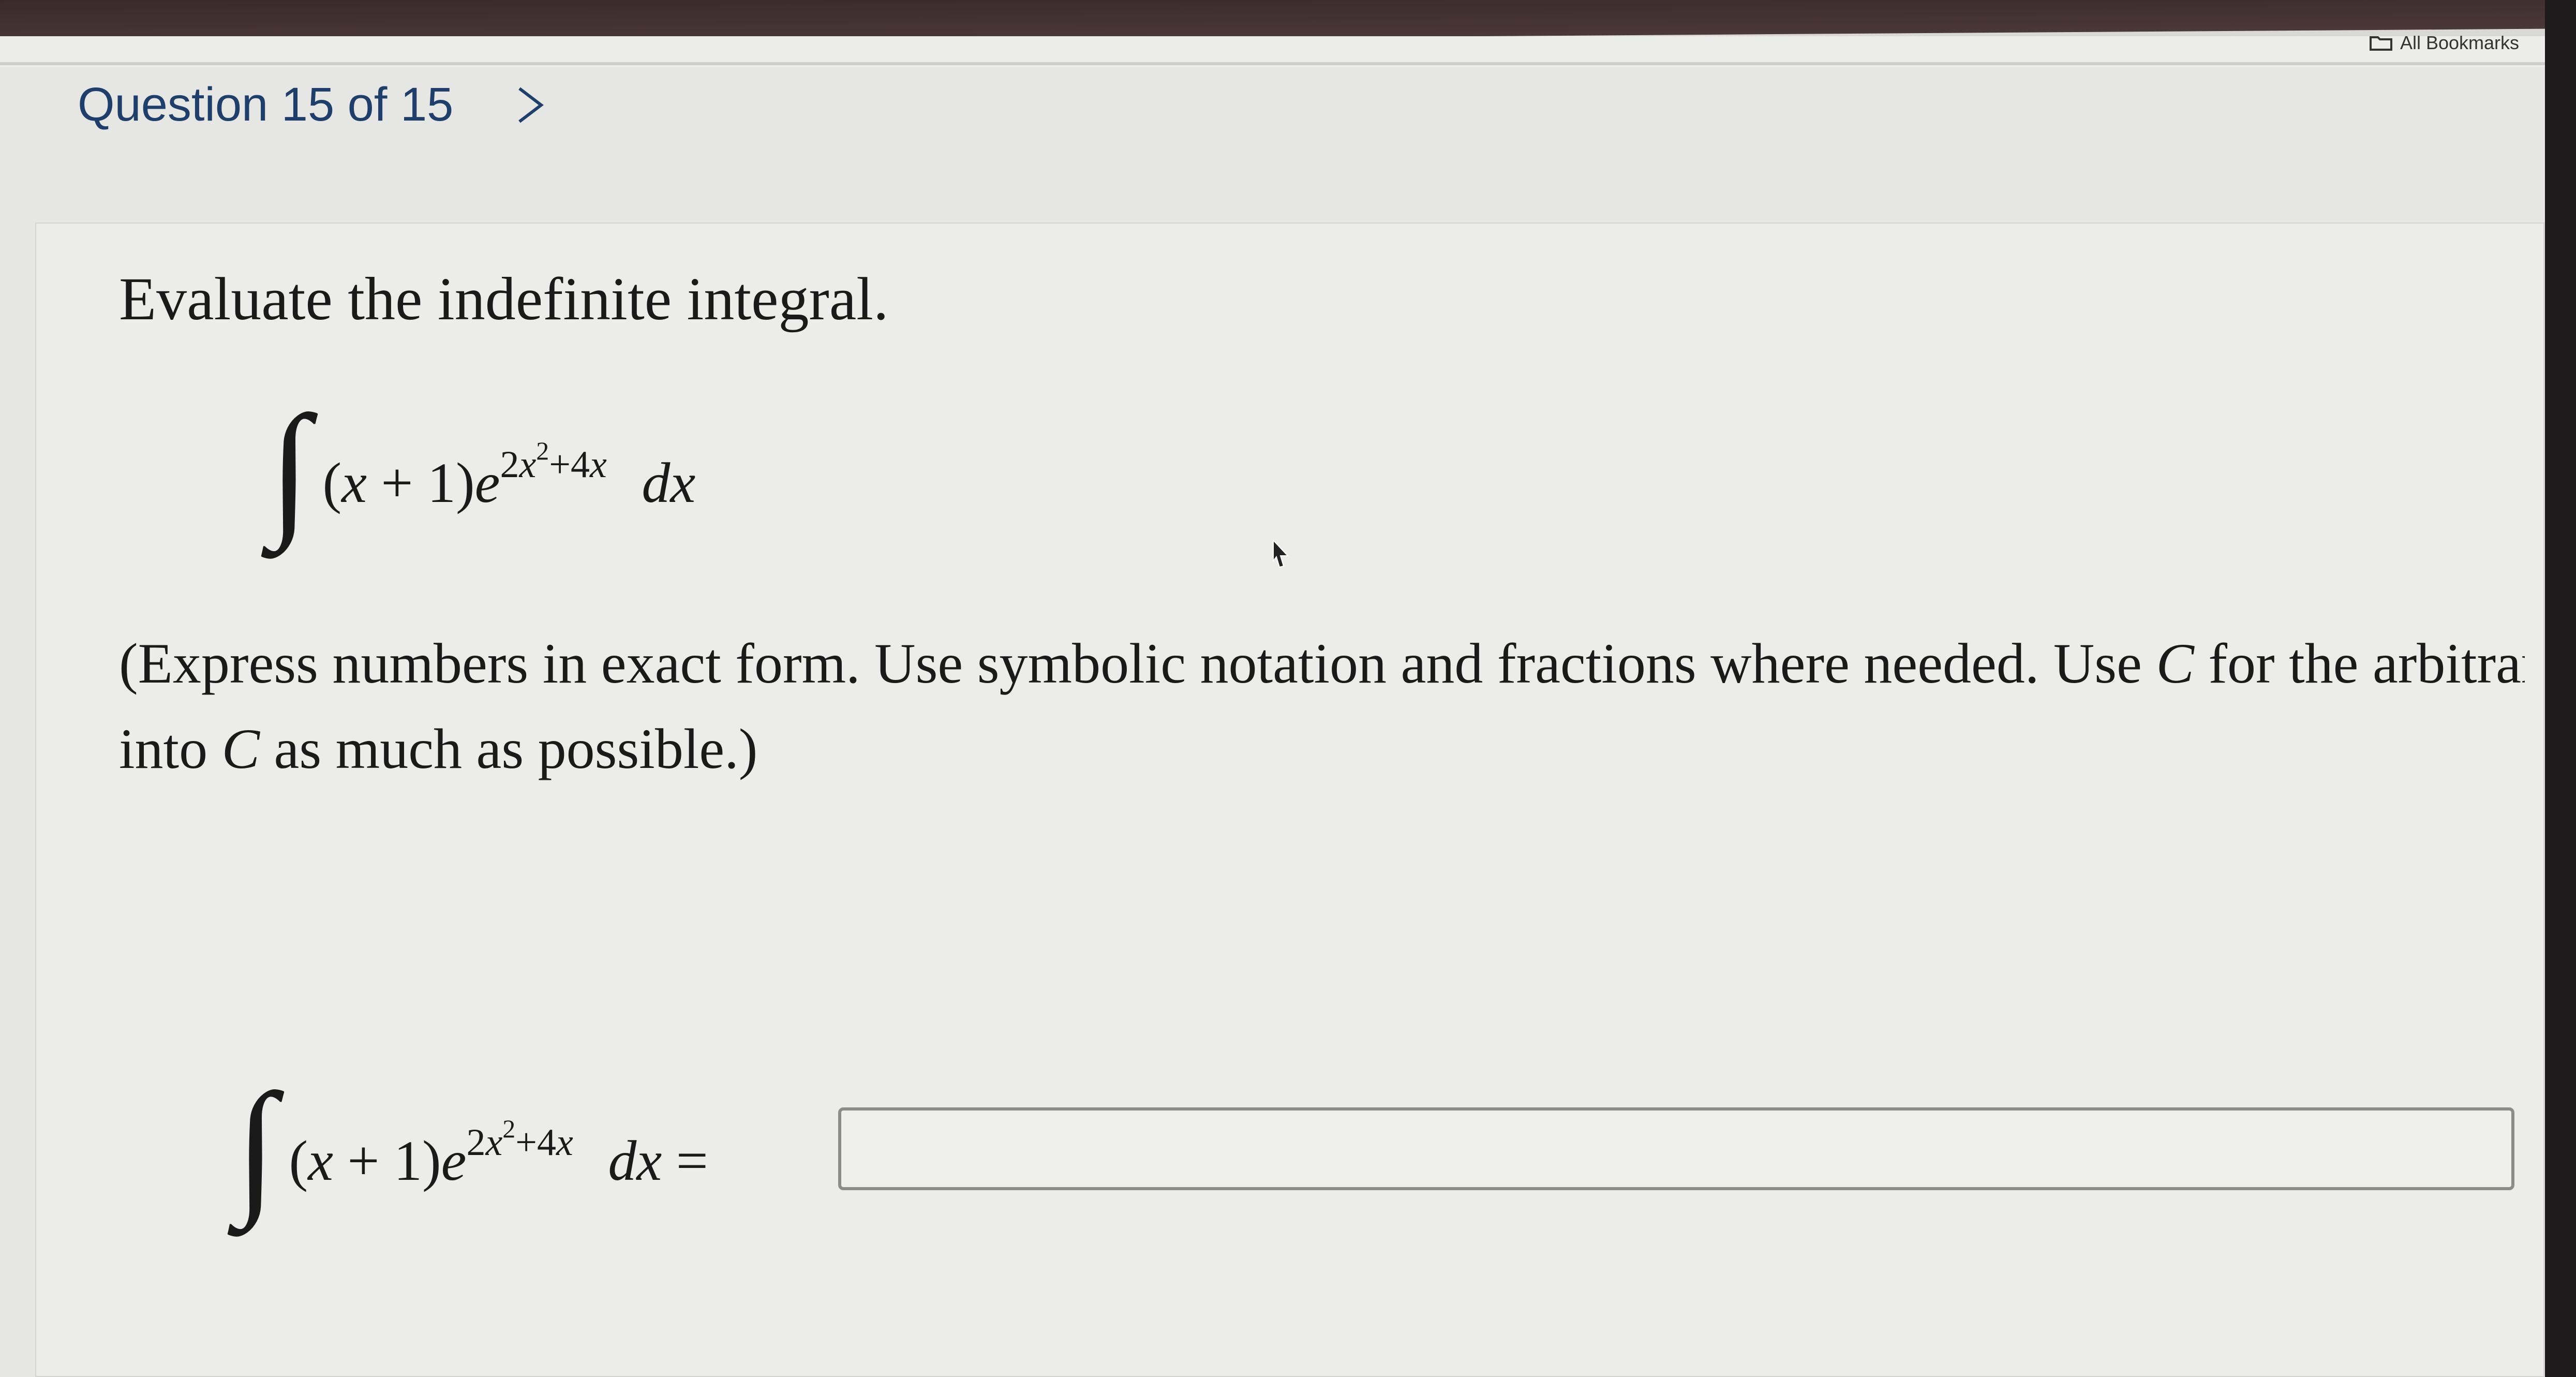 Image resolution: width=2576 pixels, height=1377 pixels. I want to click on question-prompt: Evaluate the indefinite integral., so click(504, 299).